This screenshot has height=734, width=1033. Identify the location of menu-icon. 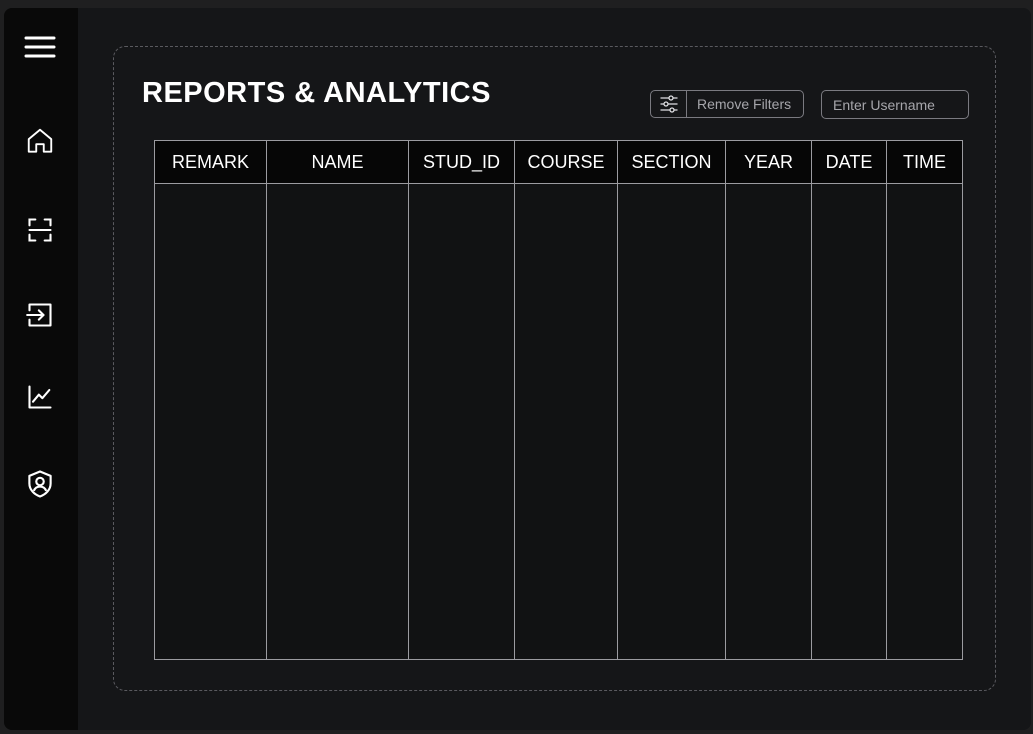
(40, 47).